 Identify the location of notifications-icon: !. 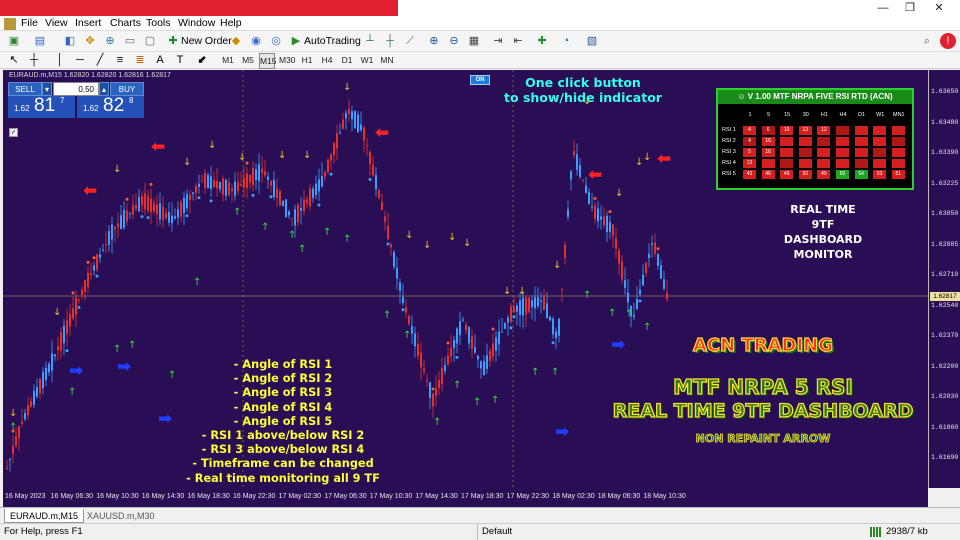
(948, 41).